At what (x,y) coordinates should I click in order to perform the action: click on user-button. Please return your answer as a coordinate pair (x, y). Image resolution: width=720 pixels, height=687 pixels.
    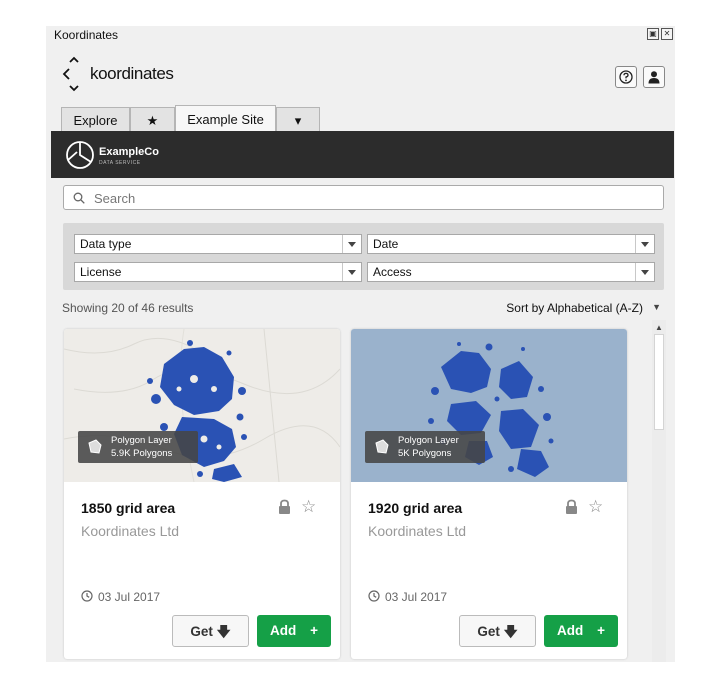
    Looking at the image, I should click on (654, 77).